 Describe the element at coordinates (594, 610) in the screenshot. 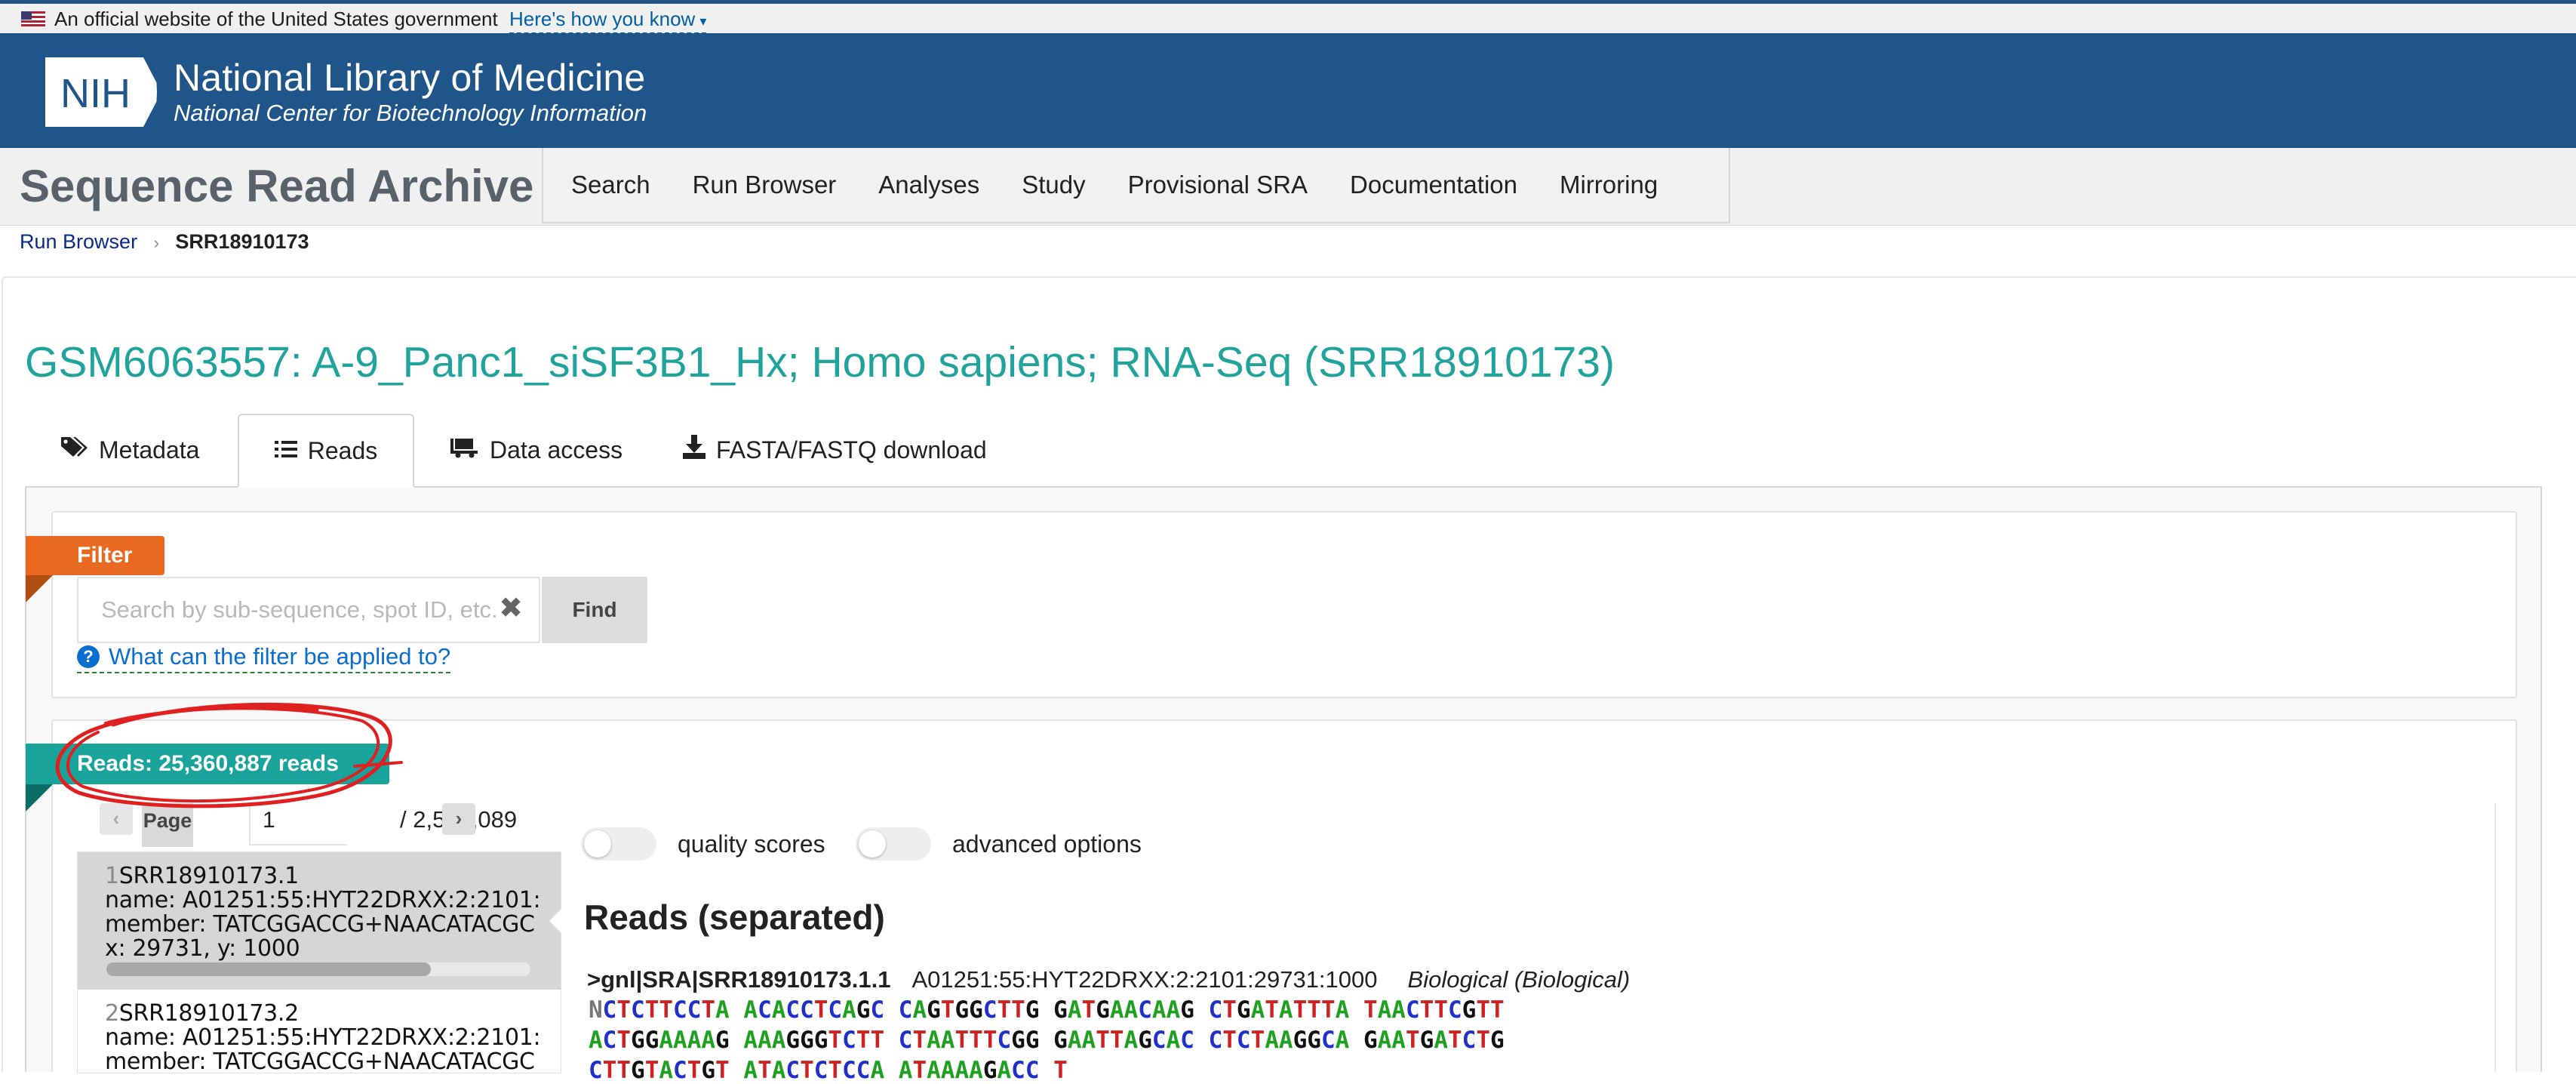

I see `find-button: Find` at that location.